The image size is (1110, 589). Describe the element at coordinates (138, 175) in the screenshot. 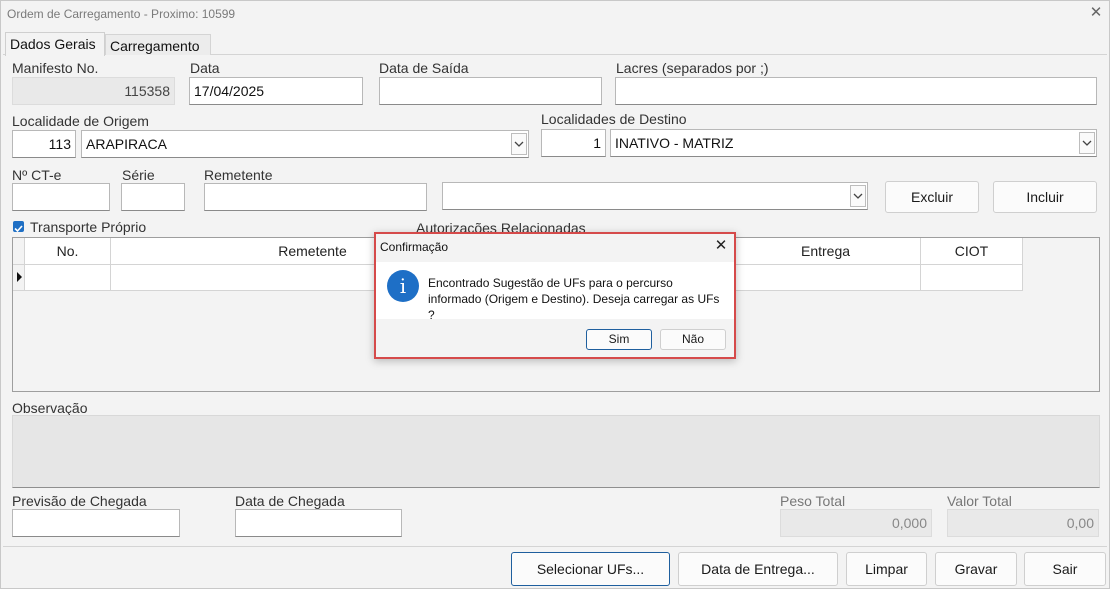

I see `serie-label: Série` at that location.